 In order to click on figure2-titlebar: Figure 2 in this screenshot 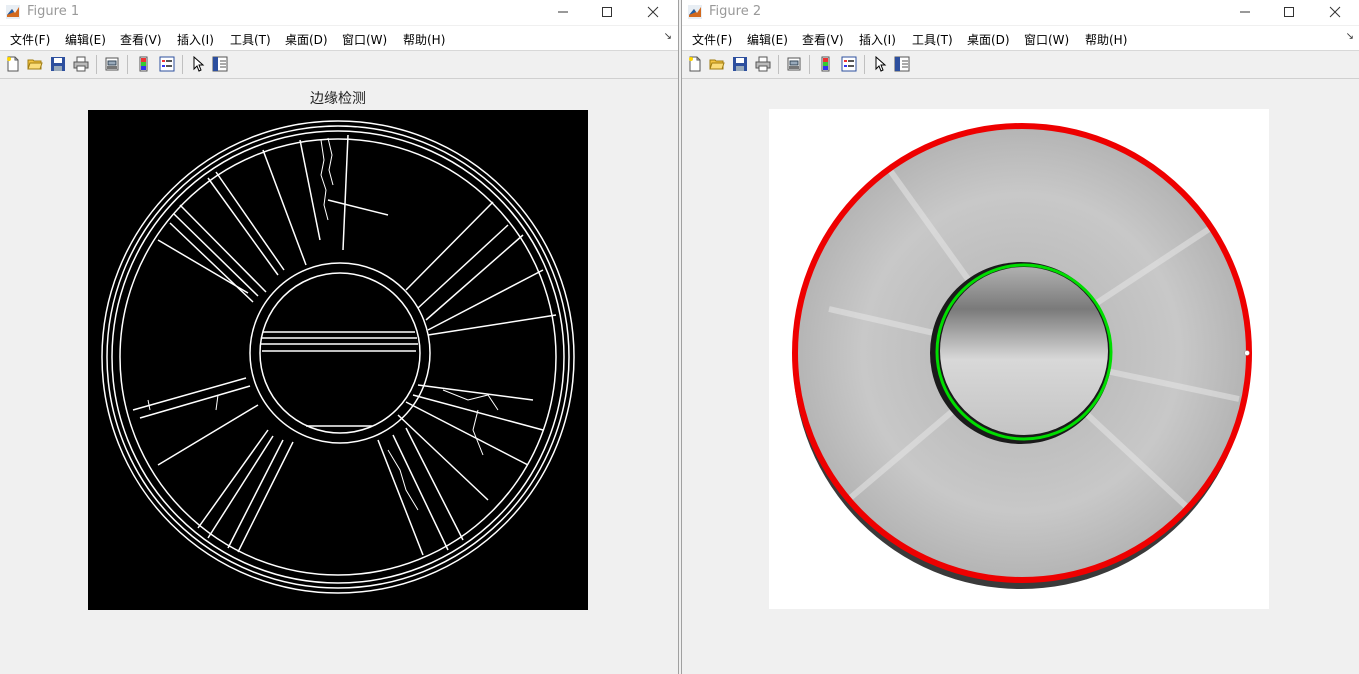, I will do `click(1020, 12)`.